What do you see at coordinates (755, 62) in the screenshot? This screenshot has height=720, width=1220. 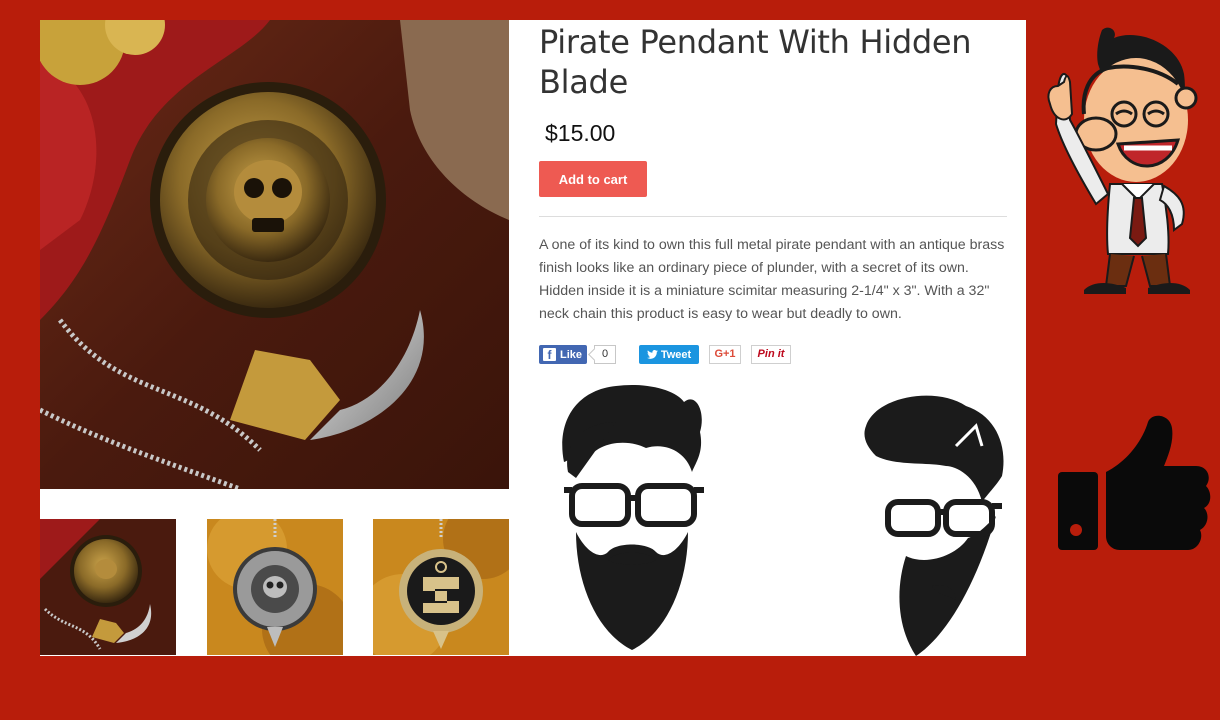 I see `product-title: Pirate Pendant With Hidden Blade` at bounding box center [755, 62].